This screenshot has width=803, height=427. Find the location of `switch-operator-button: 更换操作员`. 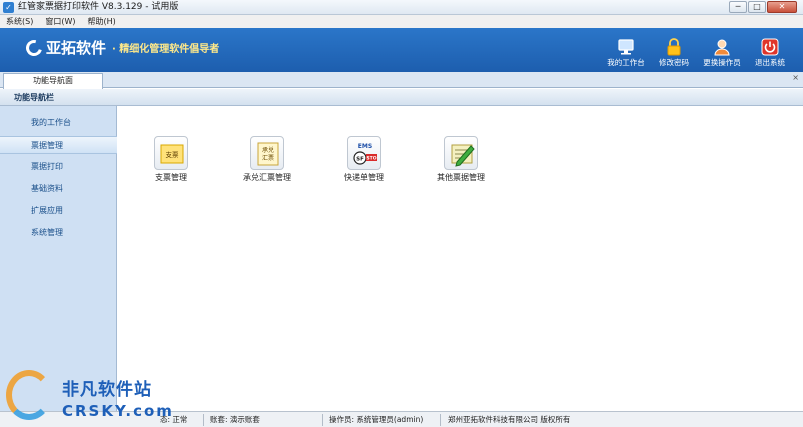

switch-operator-button: 更换操作员 is located at coordinates (722, 54).